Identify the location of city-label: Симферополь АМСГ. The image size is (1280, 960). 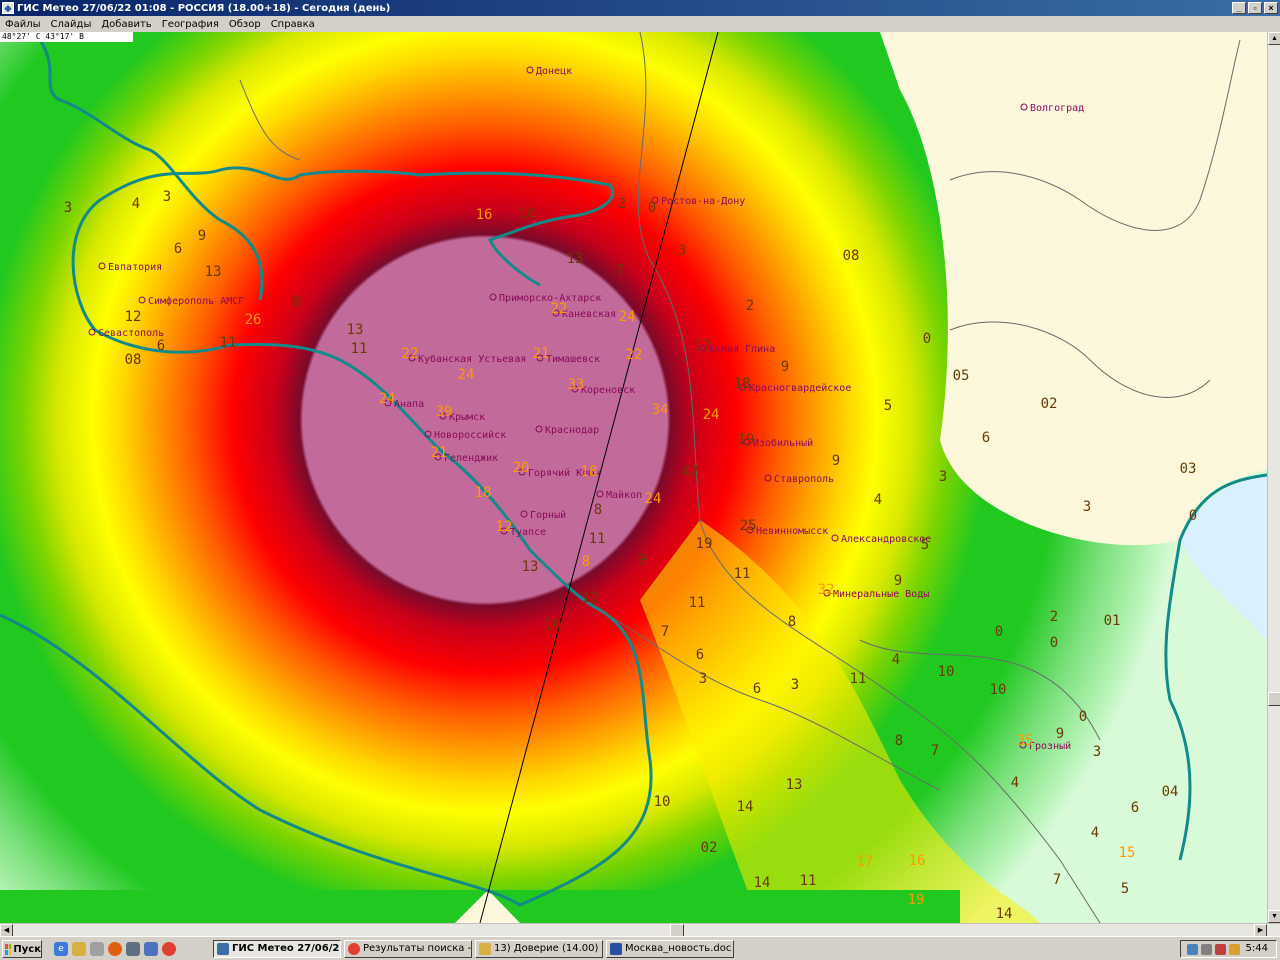
(196, 301).